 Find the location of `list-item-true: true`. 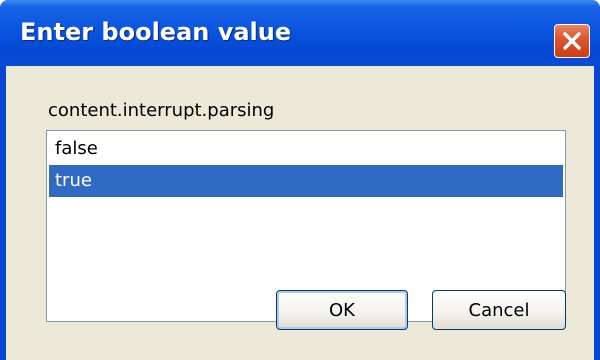

list-item-true: true is located at coordinates (306, 181).